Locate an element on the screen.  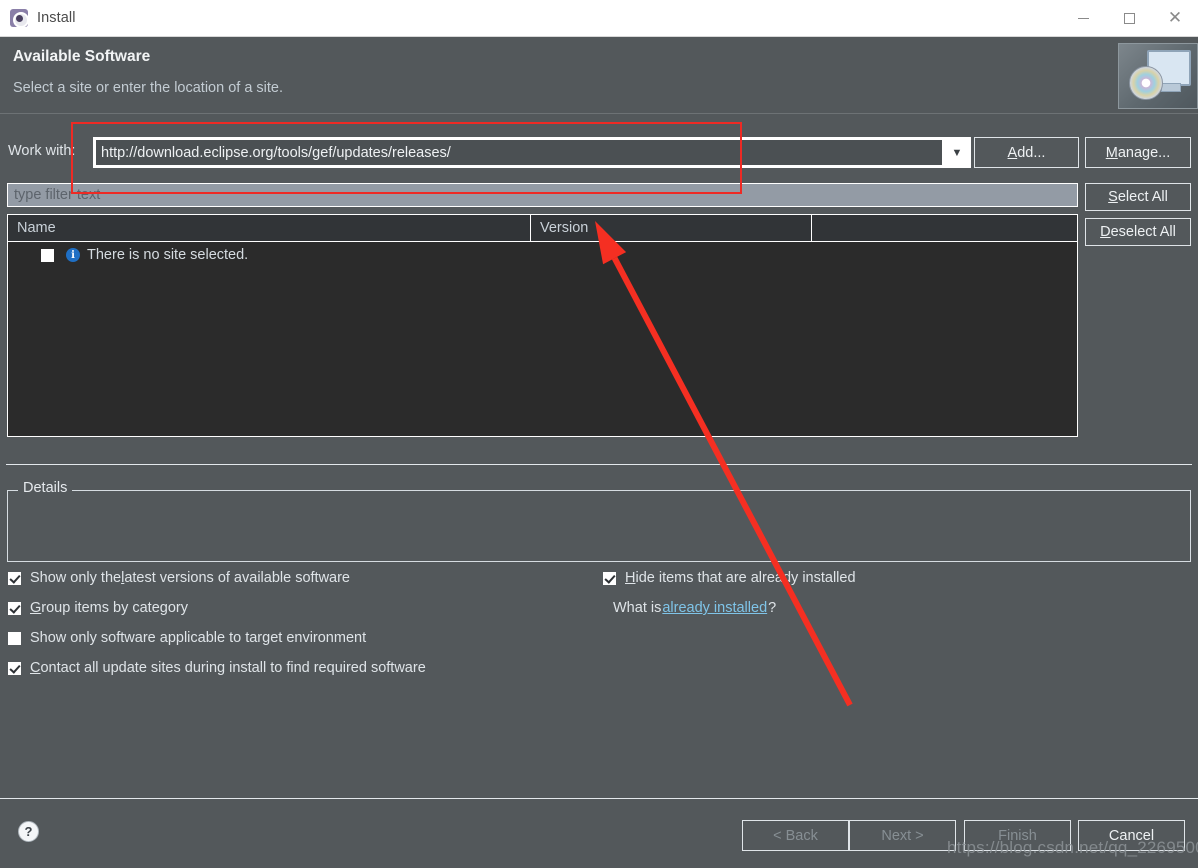
deselect-all-button: Deselect All is located at coordinates (1138, 232).